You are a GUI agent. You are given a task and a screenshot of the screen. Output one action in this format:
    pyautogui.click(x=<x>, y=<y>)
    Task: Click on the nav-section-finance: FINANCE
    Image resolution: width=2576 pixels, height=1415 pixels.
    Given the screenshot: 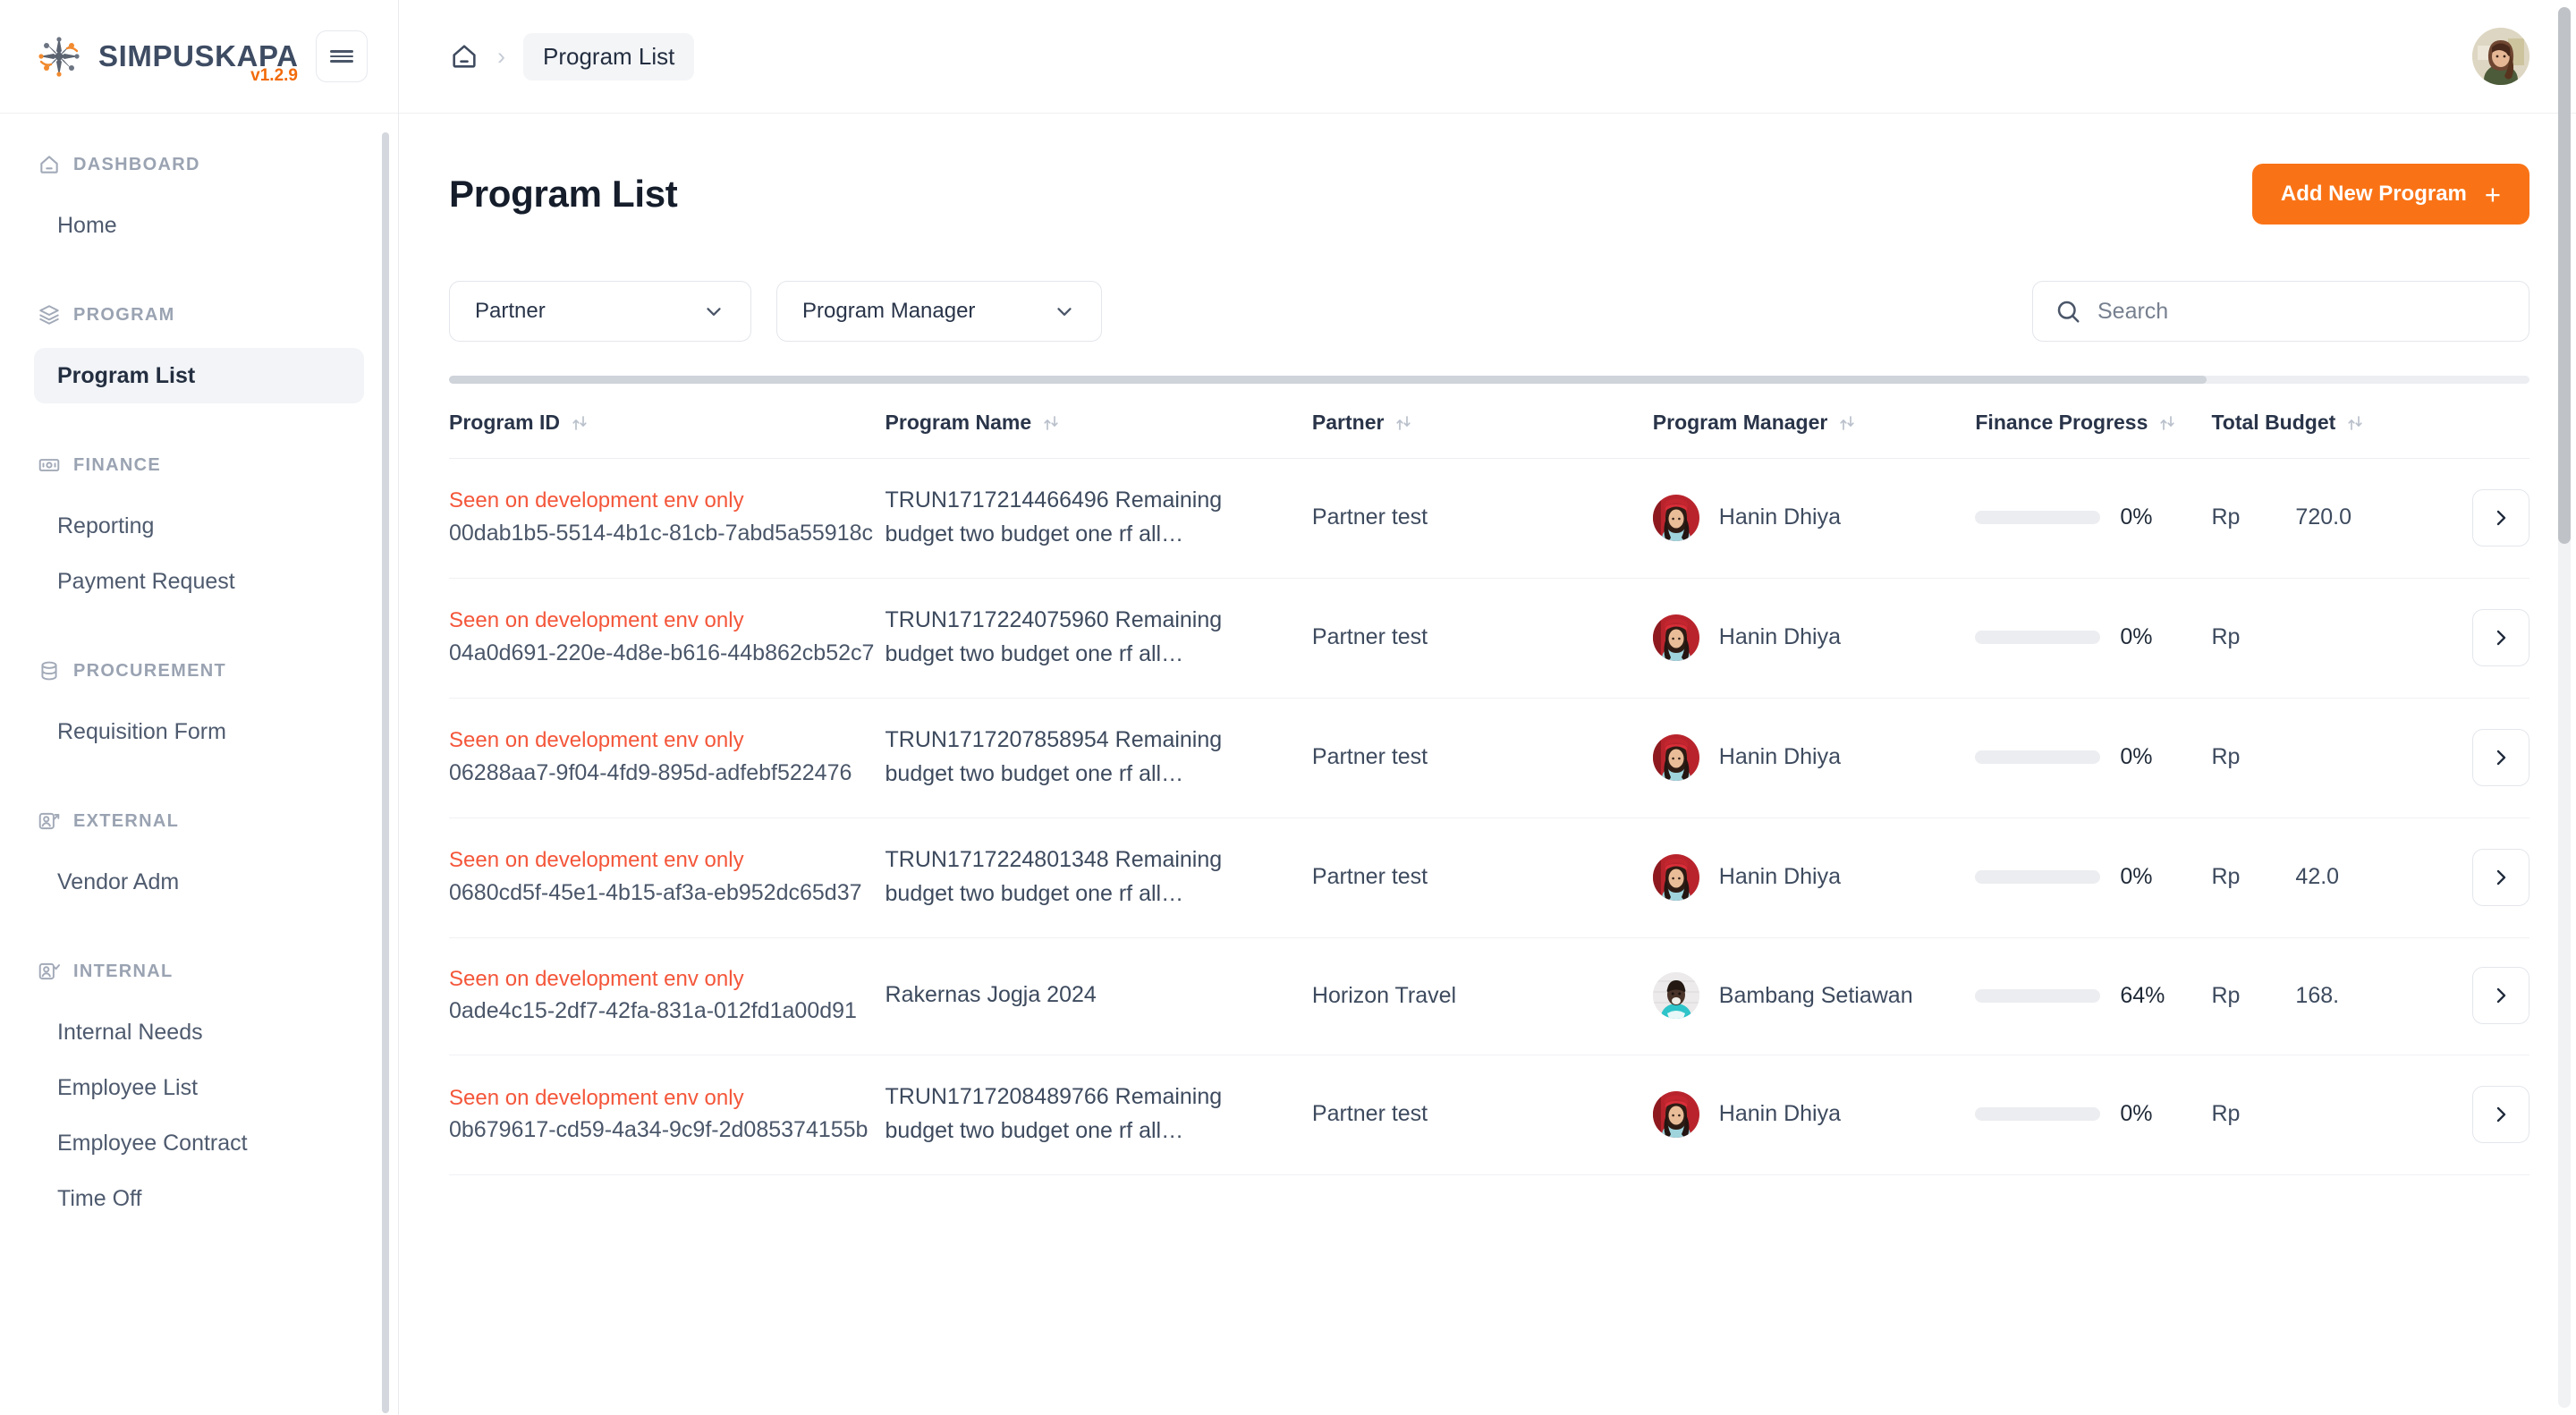 What is the action you would take?
    pyautogui.click(x=199, y=466)
    